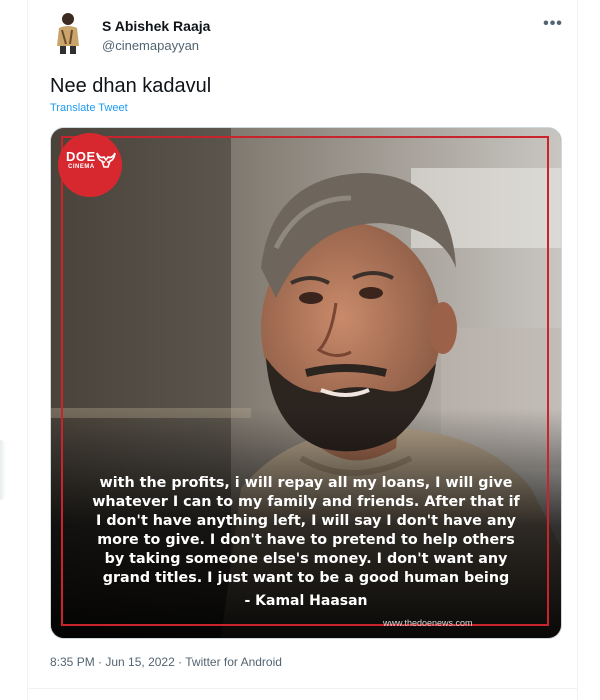 The image size is (600, 700). I want to click on bull-logo-icon, so click(106, 160).